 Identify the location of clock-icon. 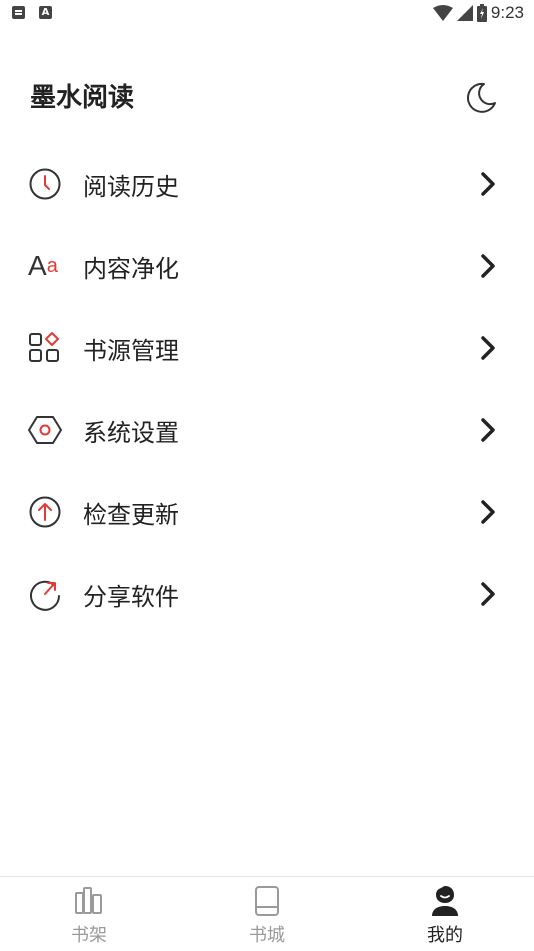
(45, 184).